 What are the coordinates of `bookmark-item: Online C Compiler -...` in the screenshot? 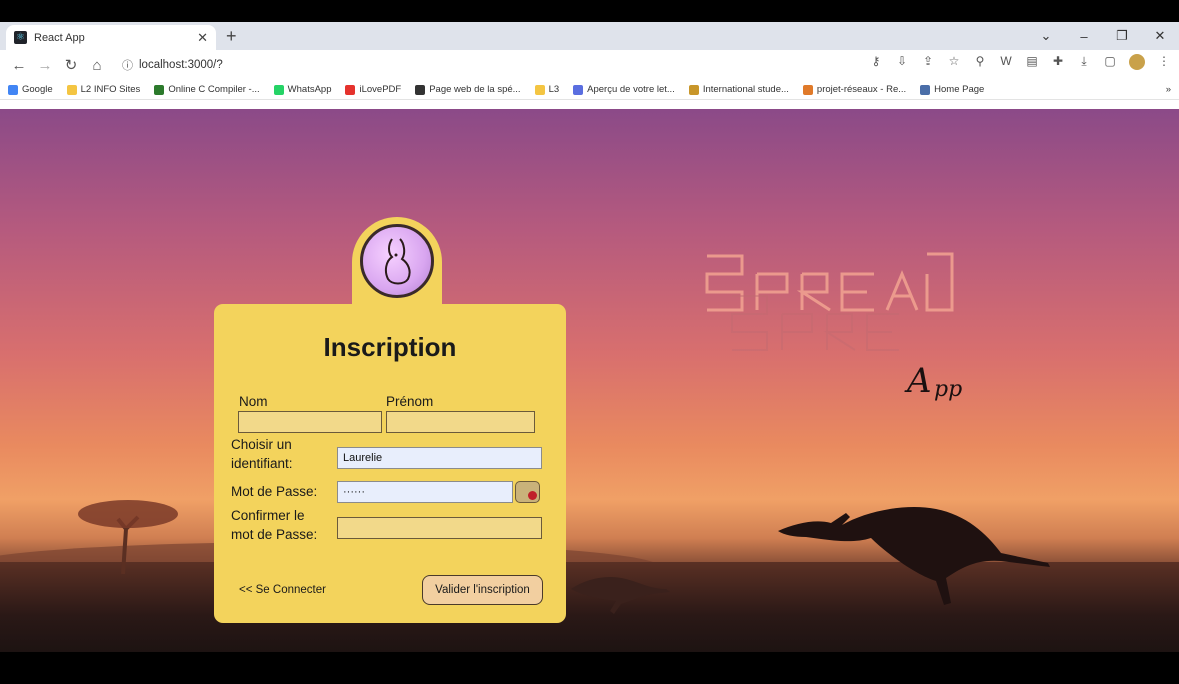 It's located at (207, 89).